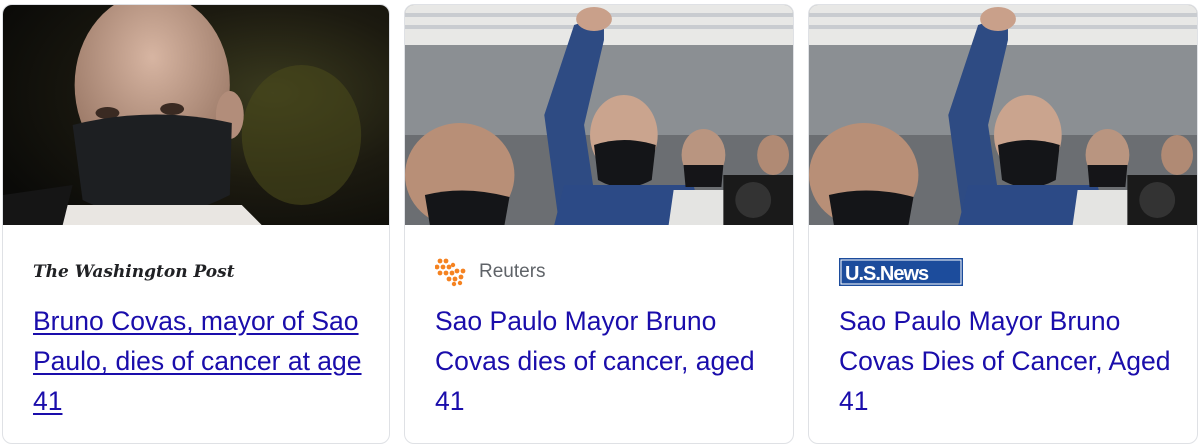  Describe the element at coordinates (450, 272) in the screenshot. I see `reuters-dots-icon` at that location.